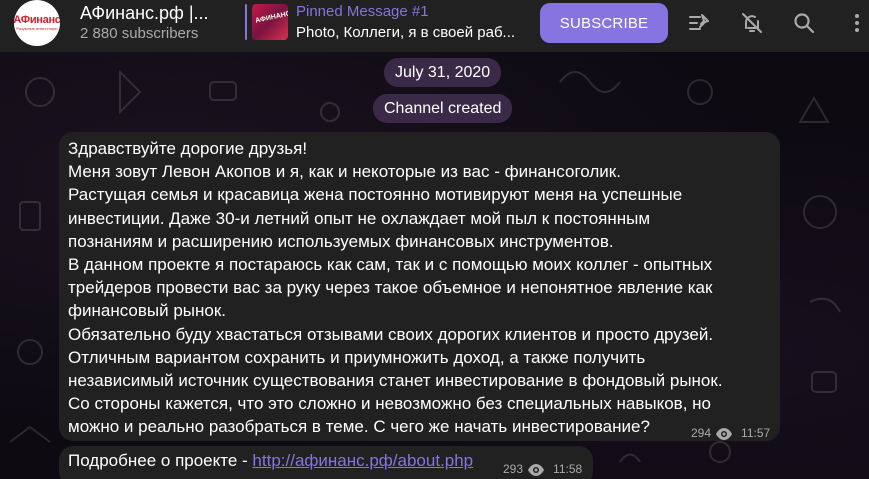 The height and width of the screenshot is (479, 869). Describe the element at coordinates (513, 469) in the screenshot. I see `view-count: 293` at that location.